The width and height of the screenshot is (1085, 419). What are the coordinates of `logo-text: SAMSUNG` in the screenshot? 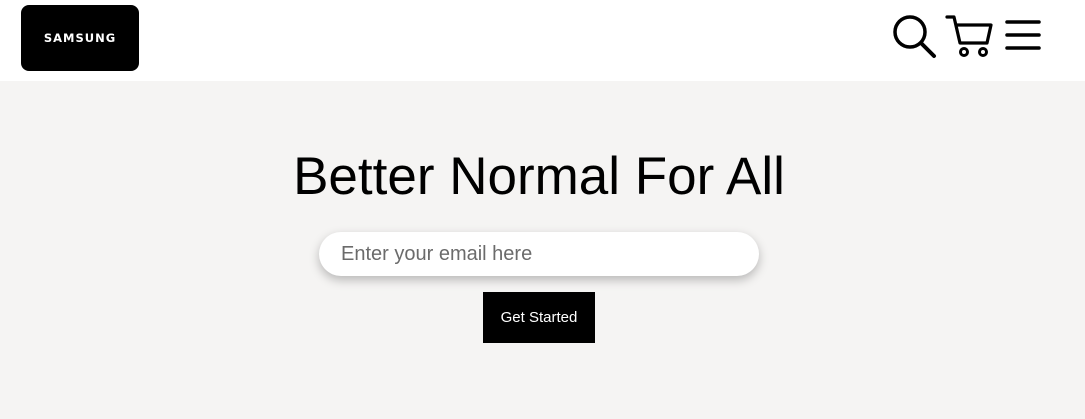 It's located at (80, 38).